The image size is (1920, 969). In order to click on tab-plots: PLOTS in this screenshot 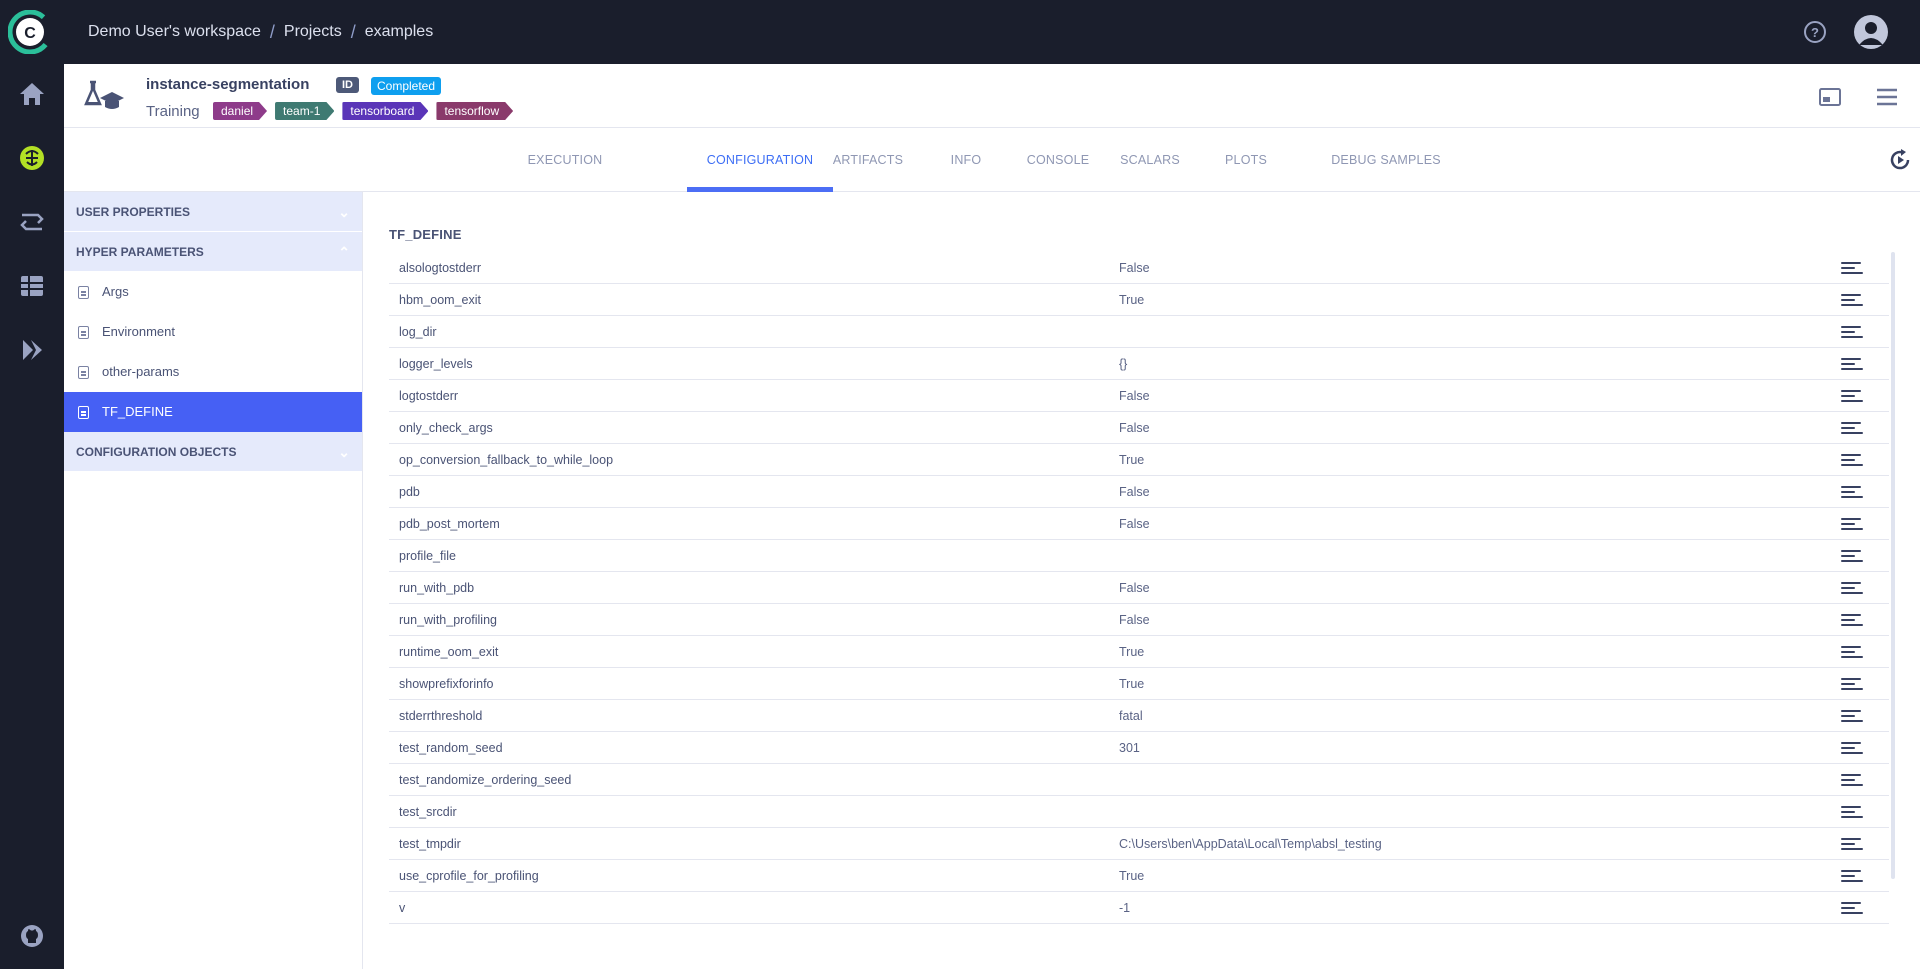, I will do `click(1246, 160)`.